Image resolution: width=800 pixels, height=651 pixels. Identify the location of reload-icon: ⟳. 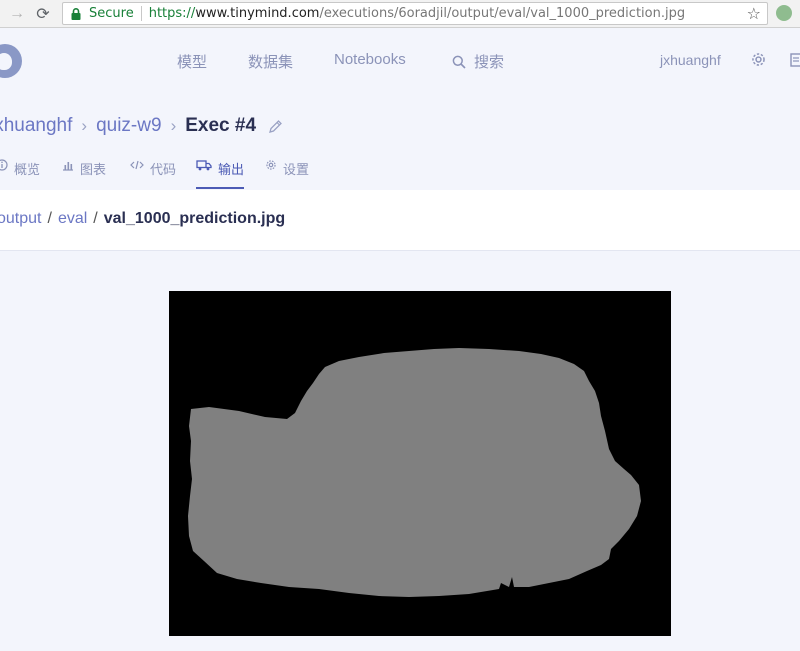
(43, 14).